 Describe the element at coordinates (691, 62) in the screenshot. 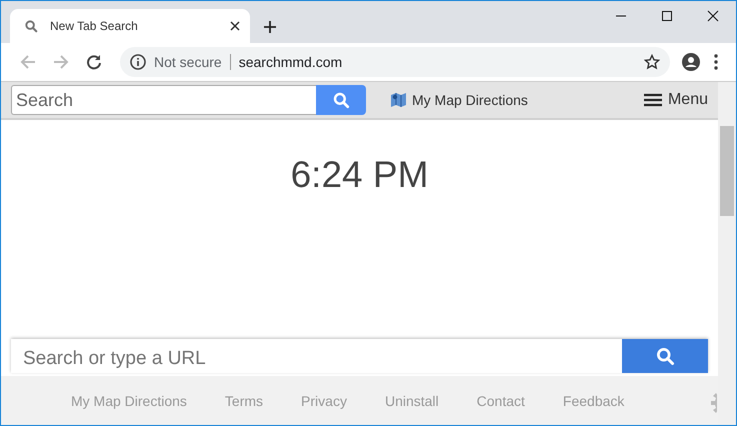

I see `account-icon` at that location.